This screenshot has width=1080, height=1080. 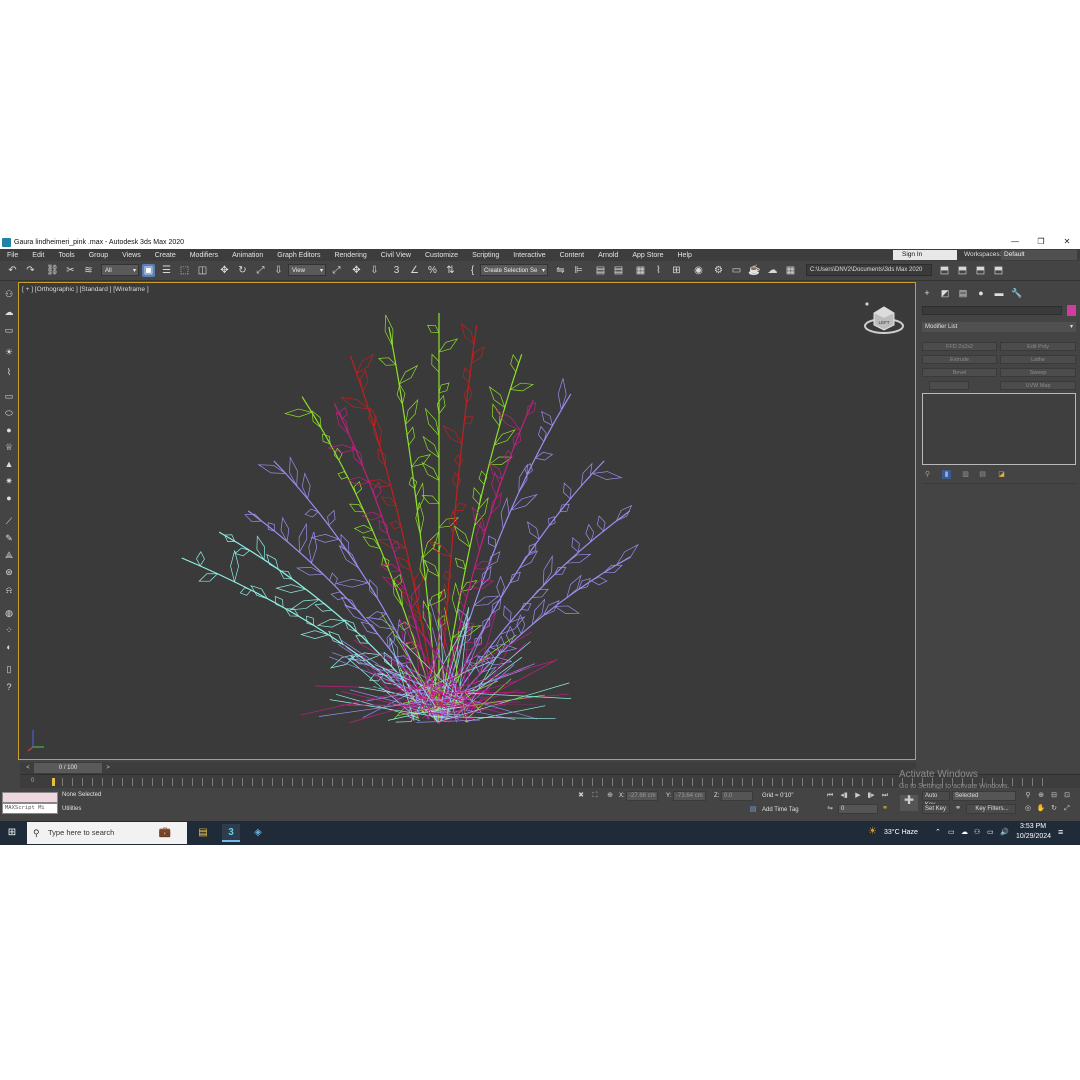 I want to click on modifier-button-edit-poly: Edit Poly, so click(x=1038, y=346).